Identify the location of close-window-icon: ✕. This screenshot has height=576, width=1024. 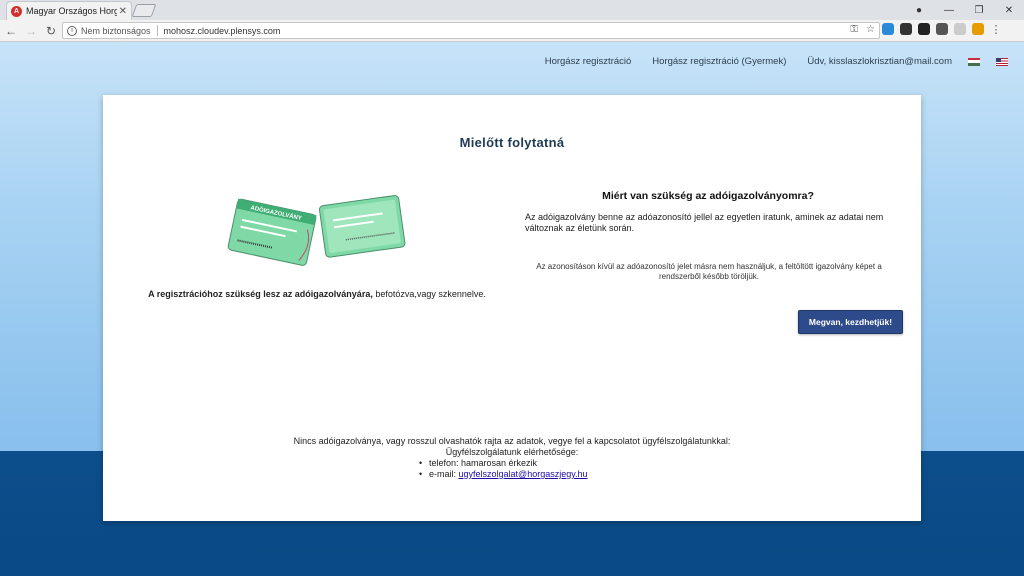
(1009, 10).